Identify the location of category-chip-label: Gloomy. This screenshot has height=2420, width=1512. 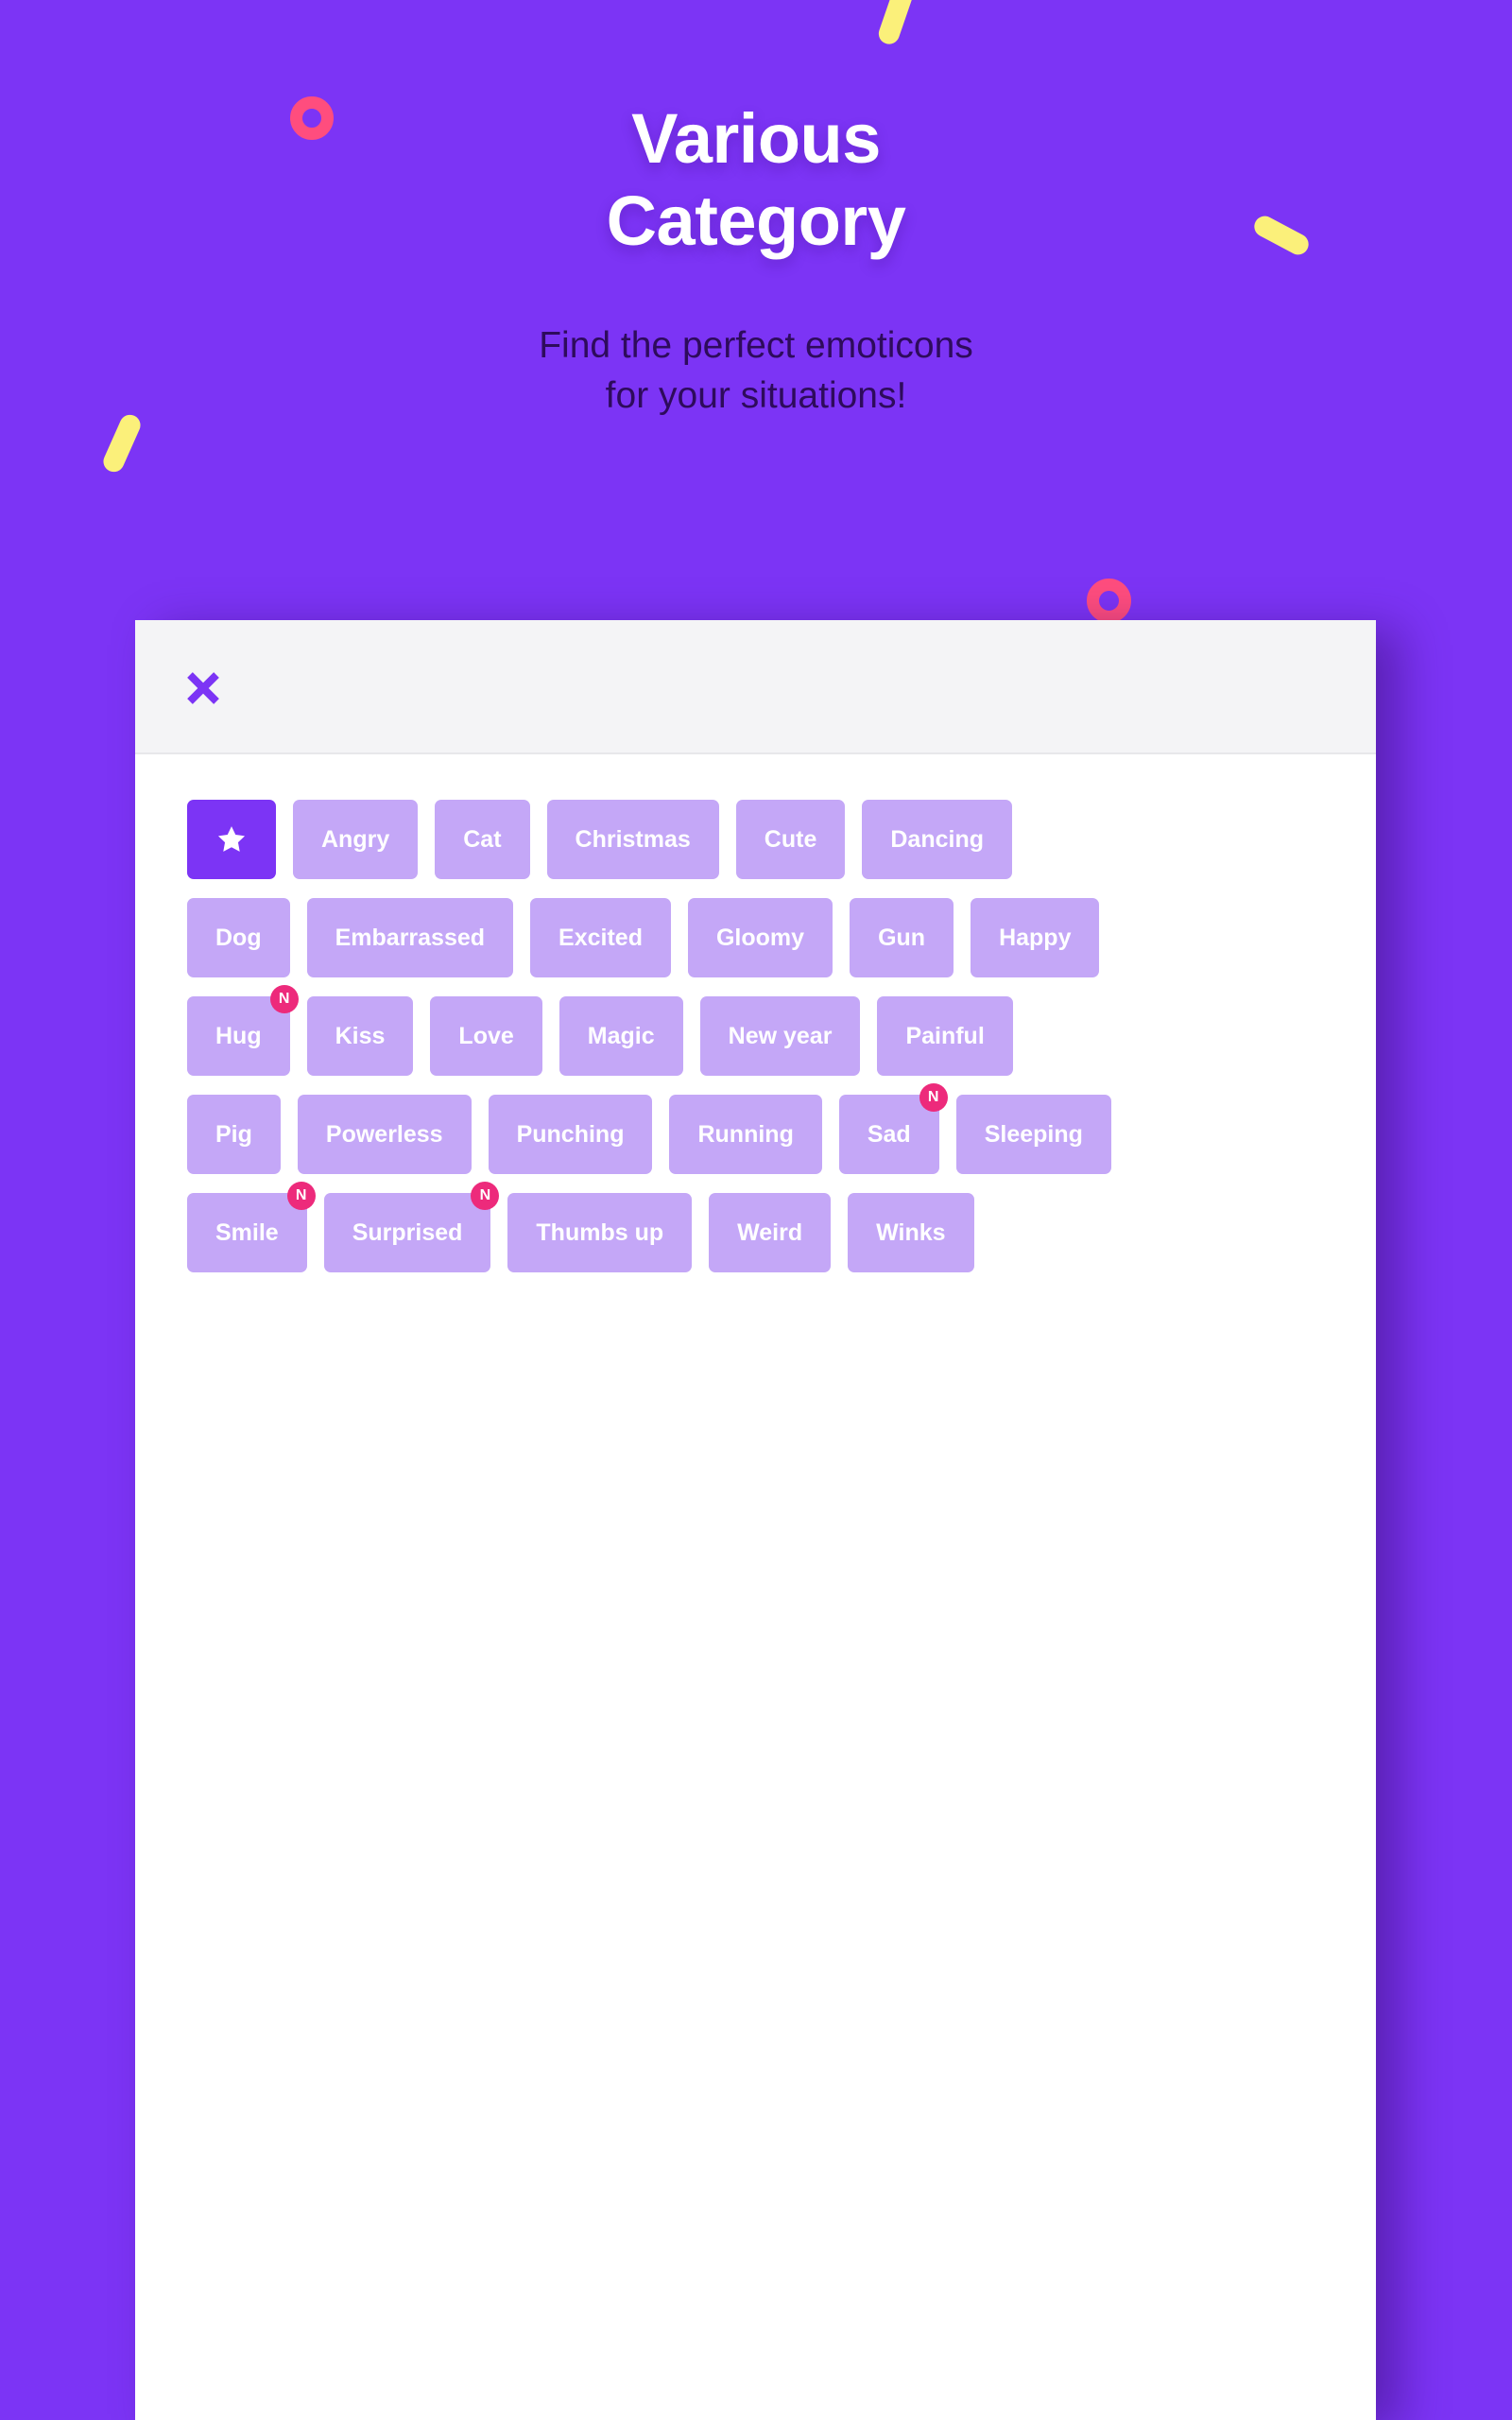
(760, 938).